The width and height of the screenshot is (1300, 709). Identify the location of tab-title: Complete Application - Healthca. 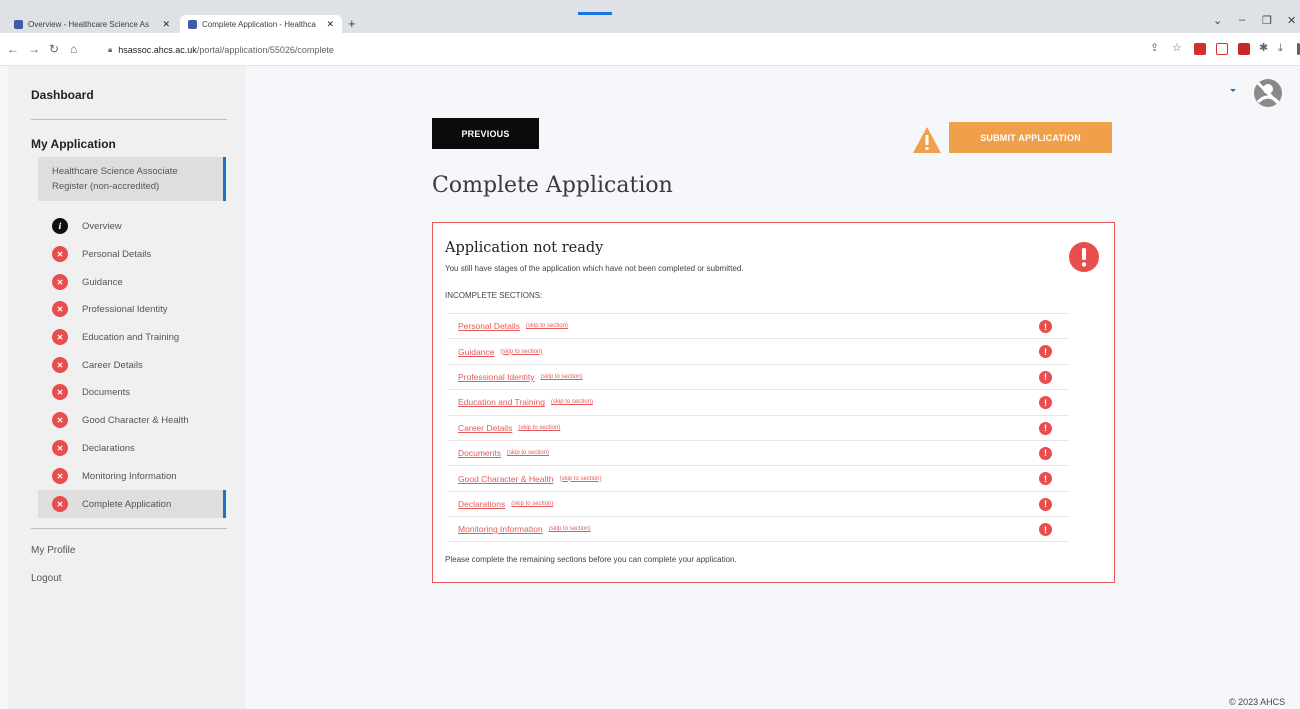
(259, 24).